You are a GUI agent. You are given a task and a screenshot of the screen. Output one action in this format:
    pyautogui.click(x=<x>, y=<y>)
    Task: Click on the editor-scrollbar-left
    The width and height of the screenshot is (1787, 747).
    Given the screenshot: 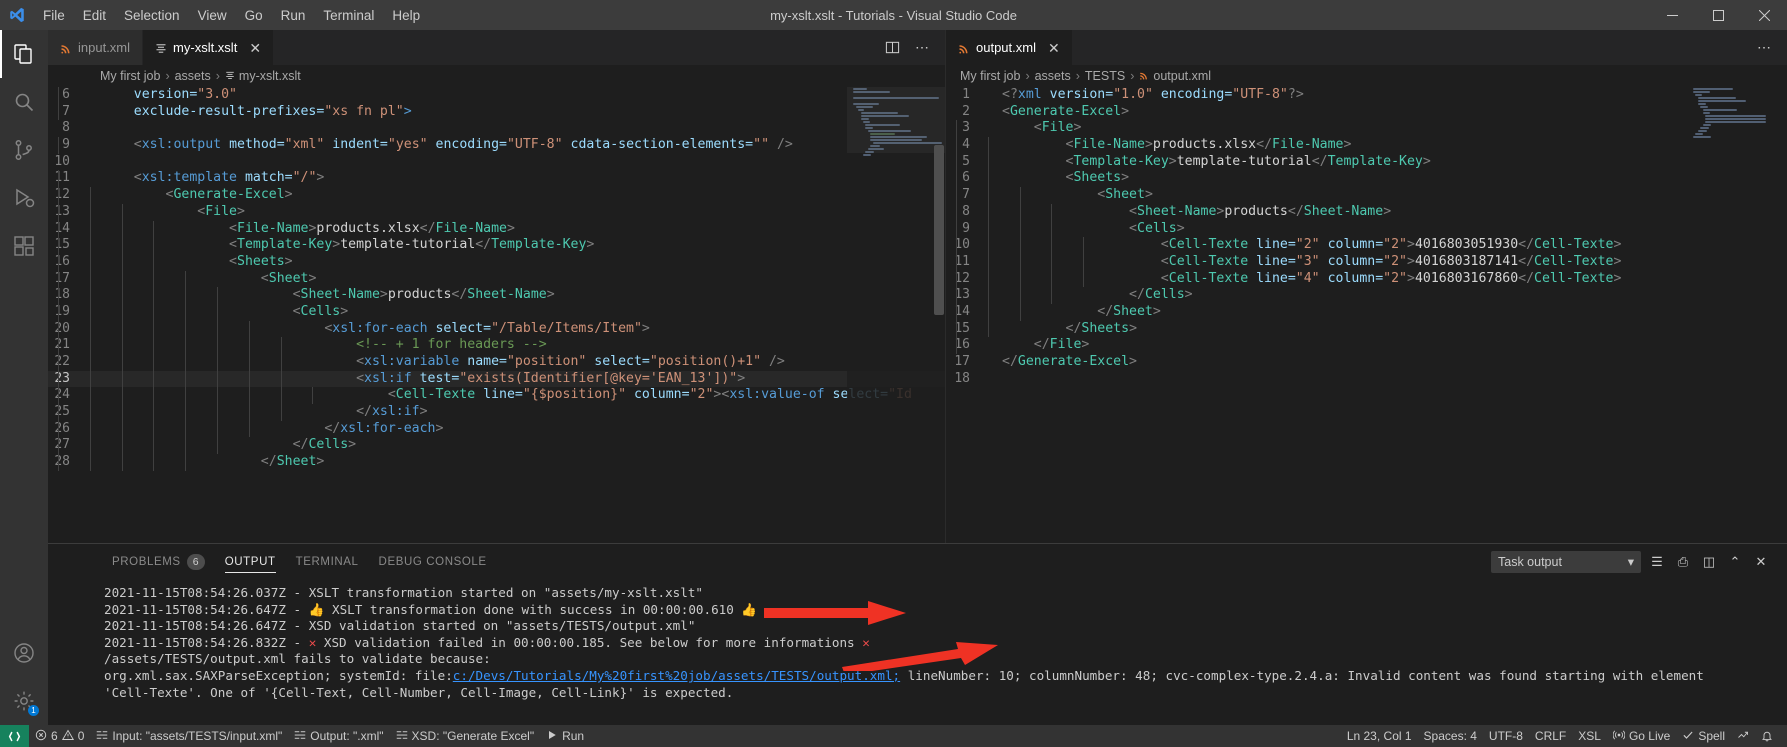 What is the action you would take?
    pyautogui.click(x=938, y=315)
    